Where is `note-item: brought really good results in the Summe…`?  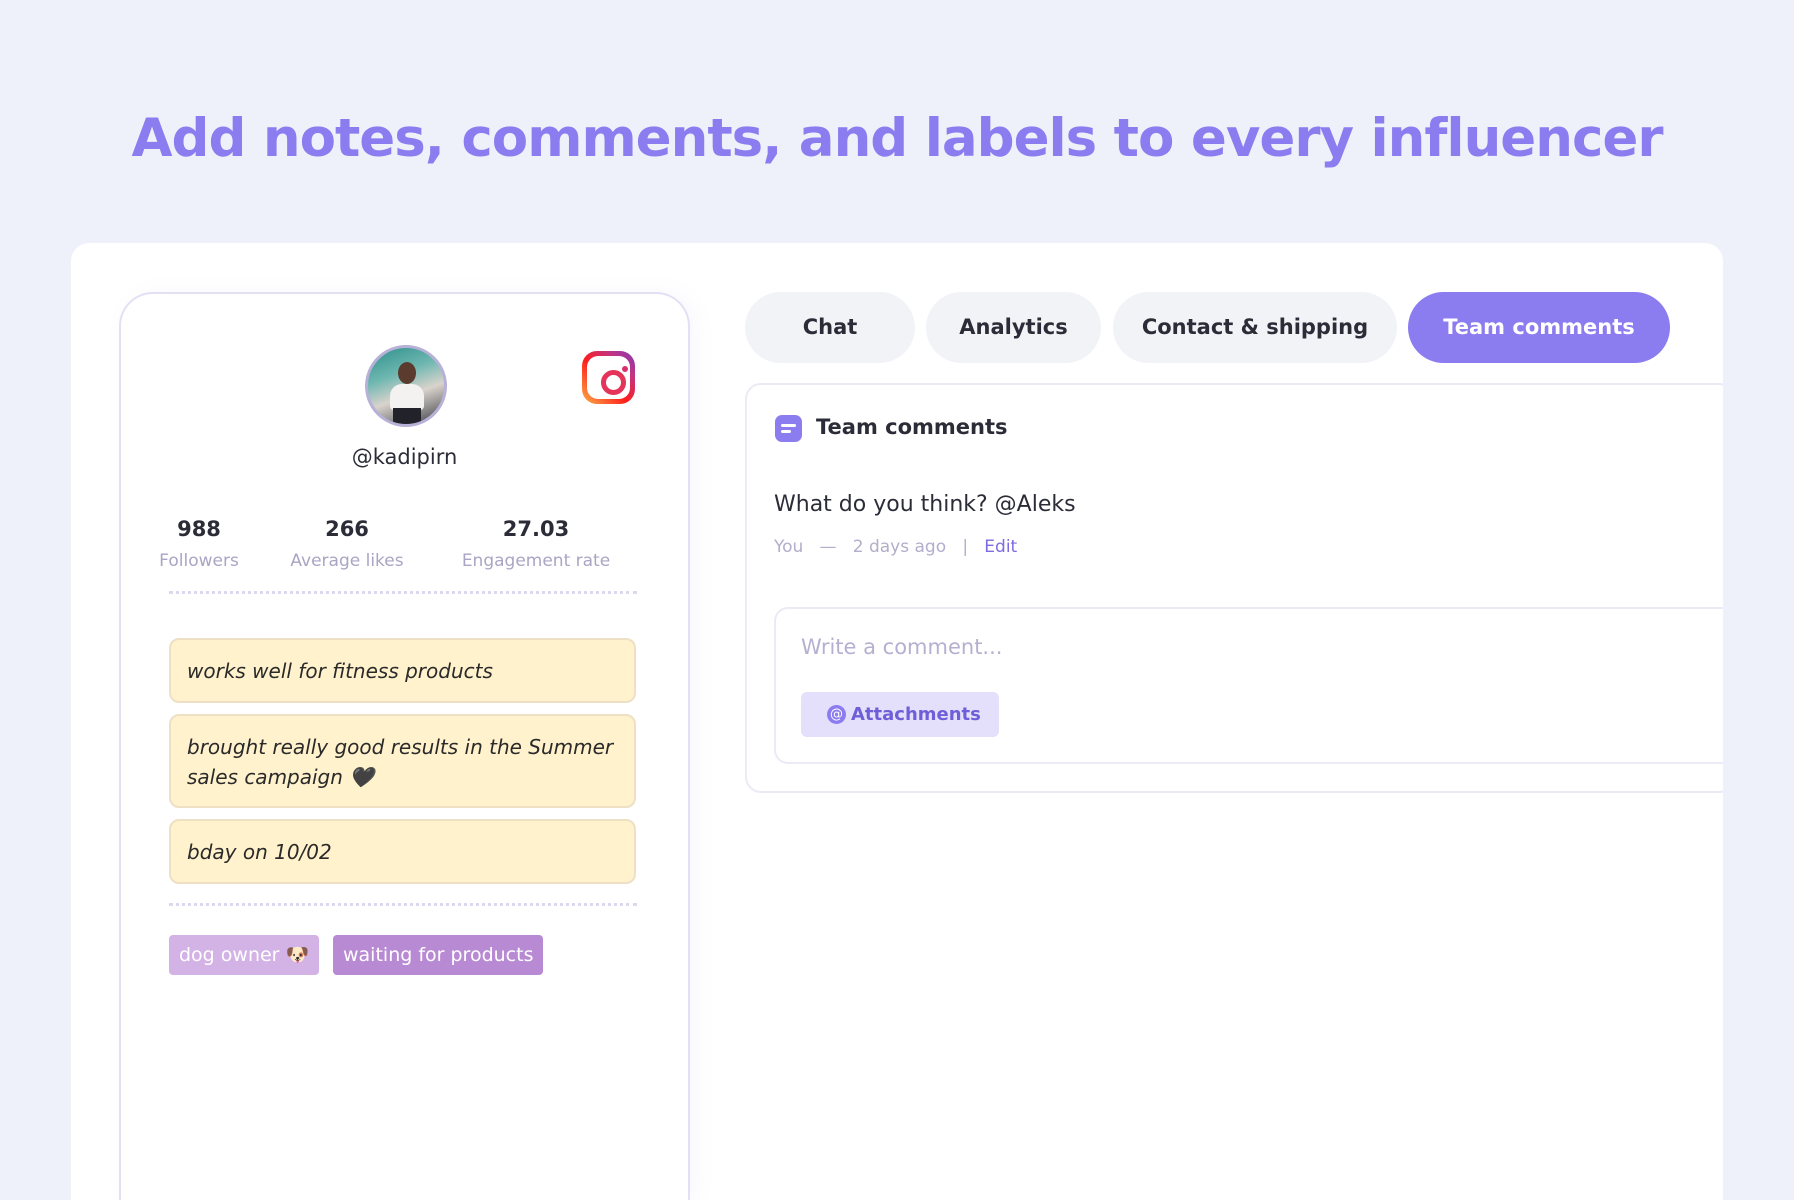
note-item: brought really good results in the Summe… is located at coordinates (402, 761).